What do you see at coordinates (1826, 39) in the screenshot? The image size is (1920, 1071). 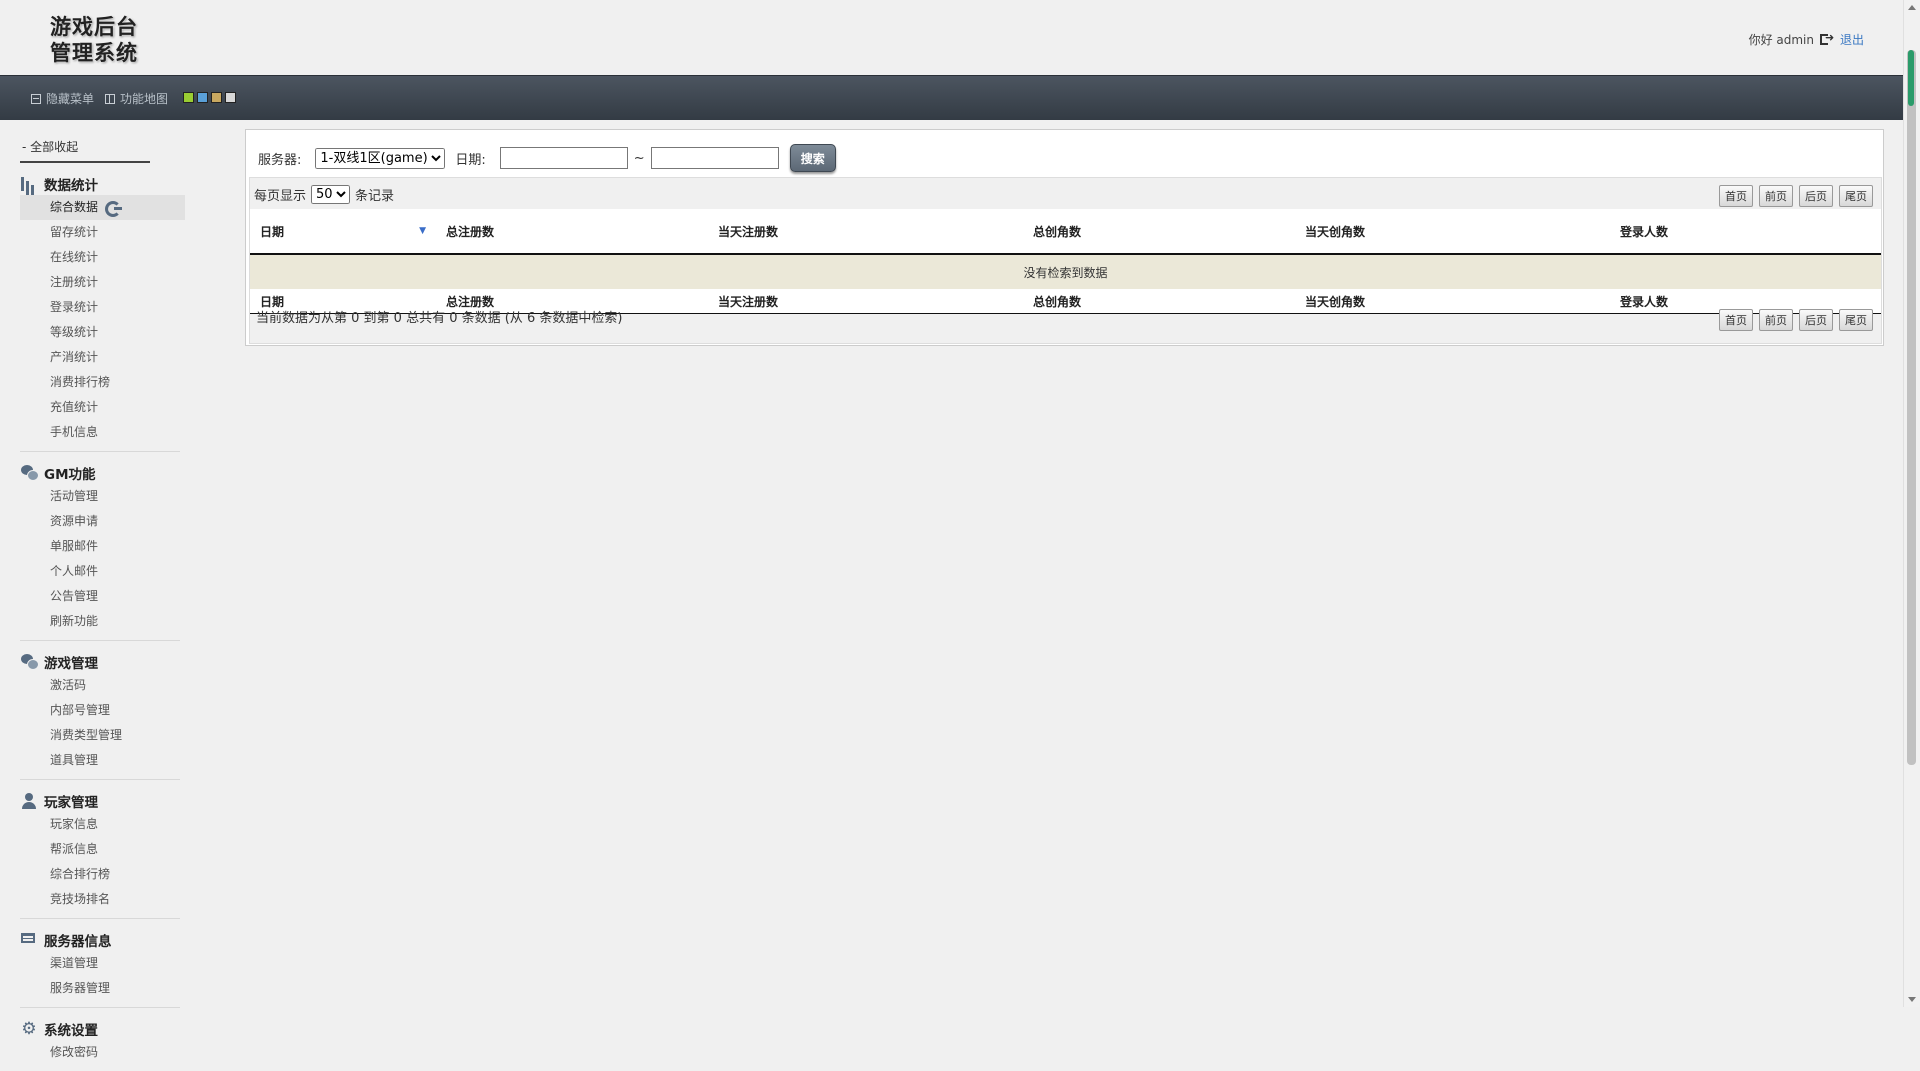 I see `logout-icon` at bounding box center [1826, 39].